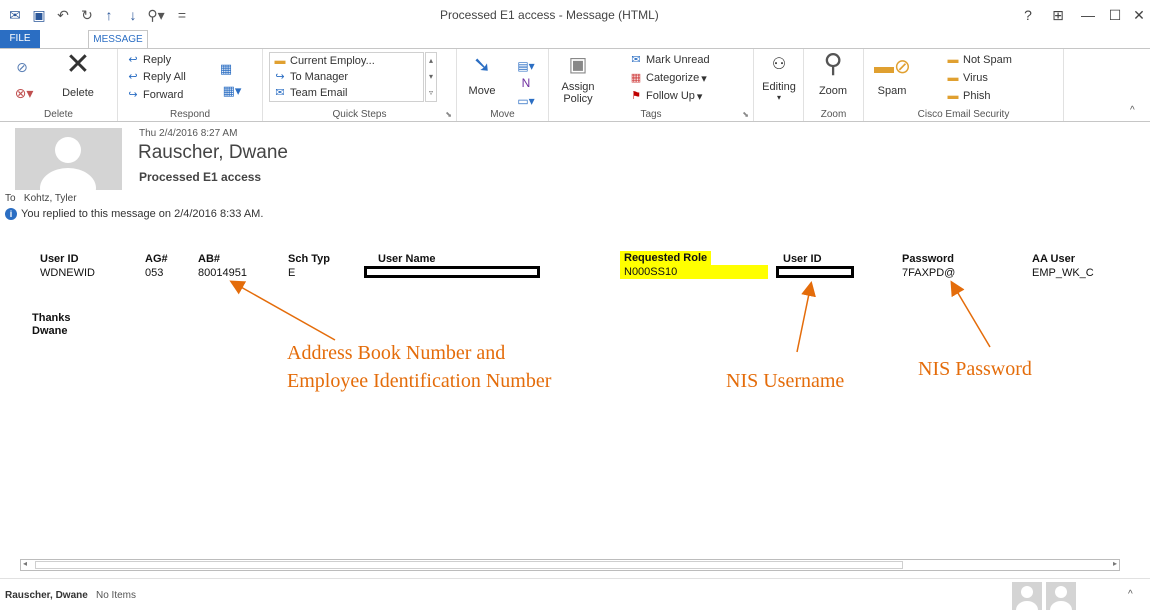  I want to click on scroll-thumb, so click(469, 565).